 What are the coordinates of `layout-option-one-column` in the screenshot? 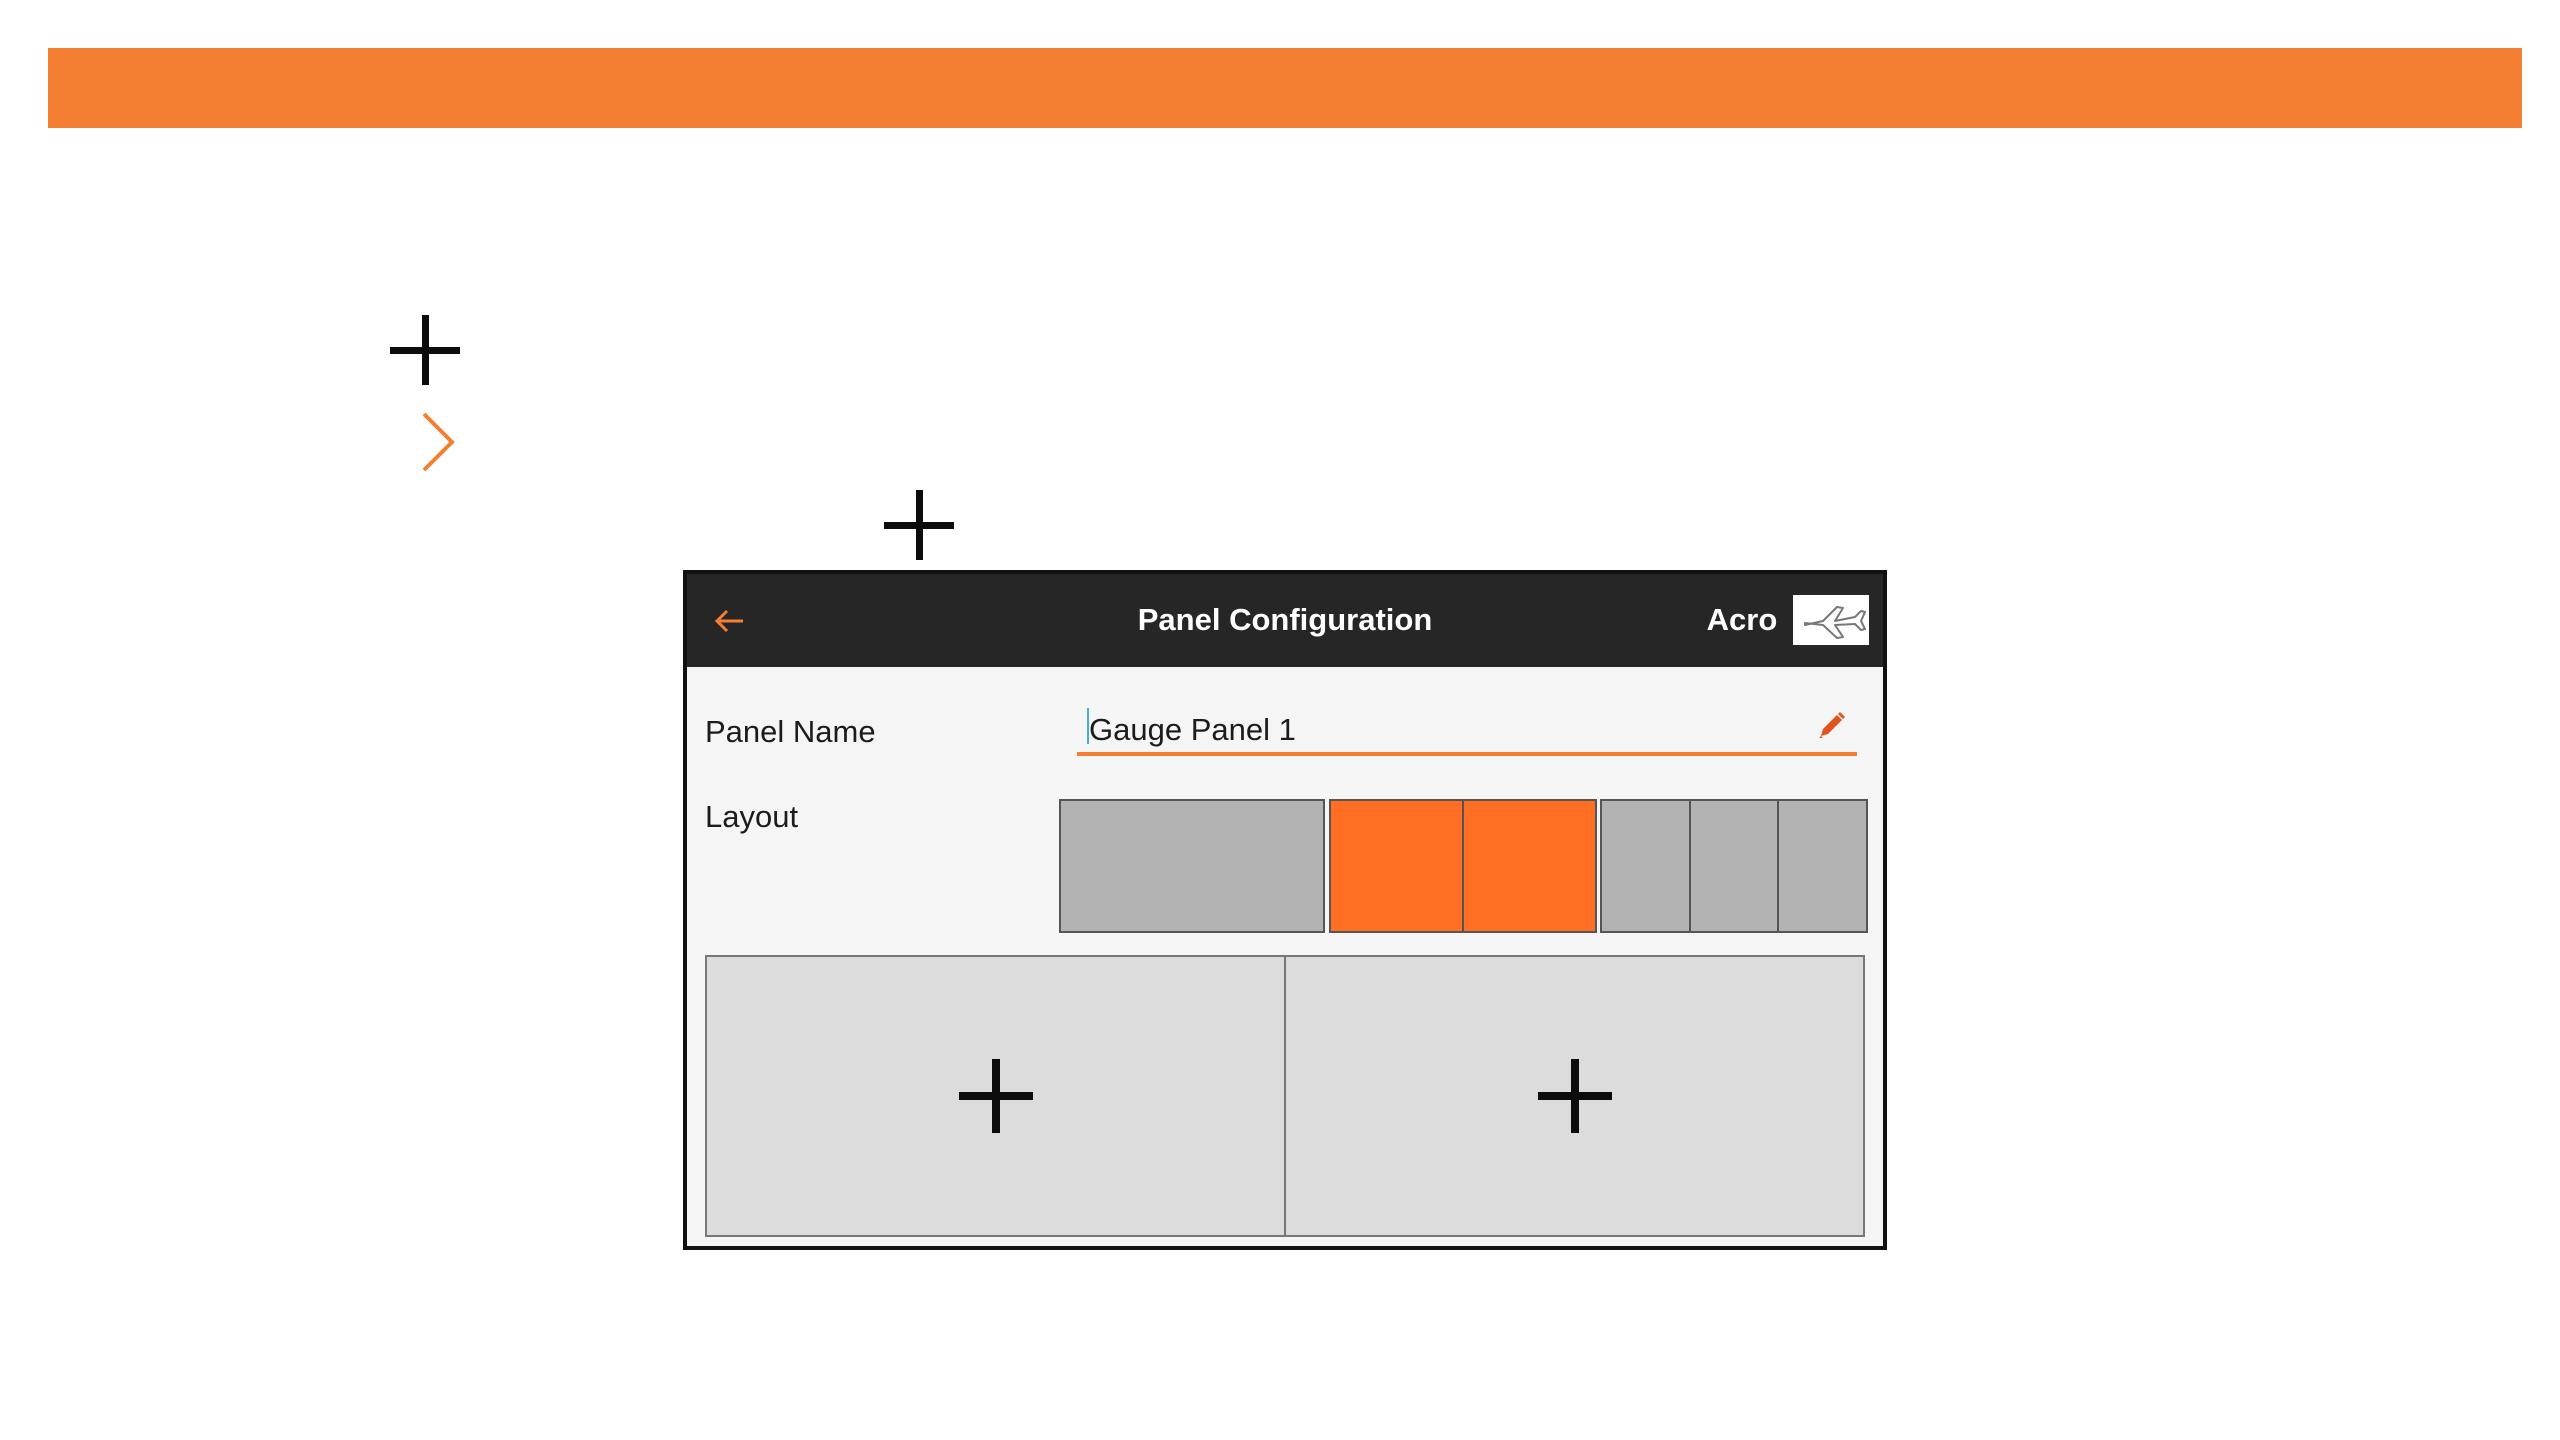 It's located at (1192, 866).